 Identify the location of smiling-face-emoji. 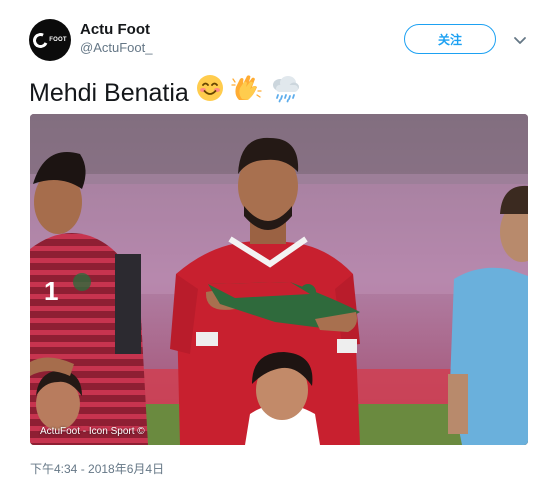
(210, 92).